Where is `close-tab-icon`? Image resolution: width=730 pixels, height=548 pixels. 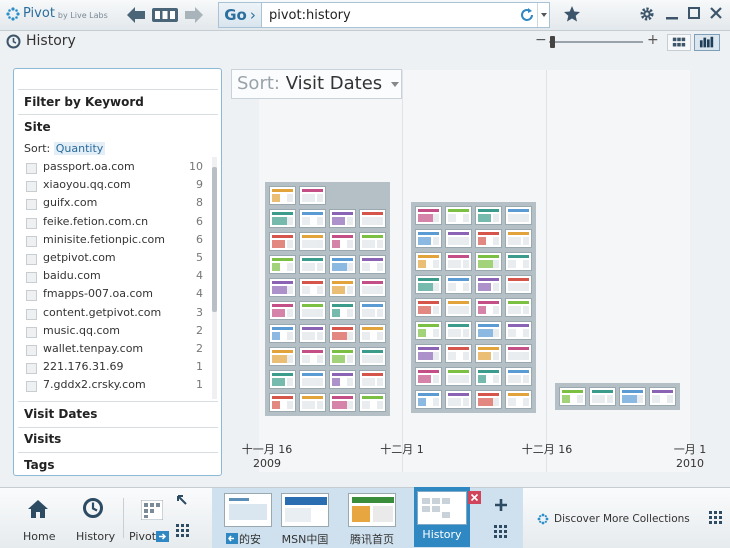
close-tab-icon is located at coordinates (474, 497).